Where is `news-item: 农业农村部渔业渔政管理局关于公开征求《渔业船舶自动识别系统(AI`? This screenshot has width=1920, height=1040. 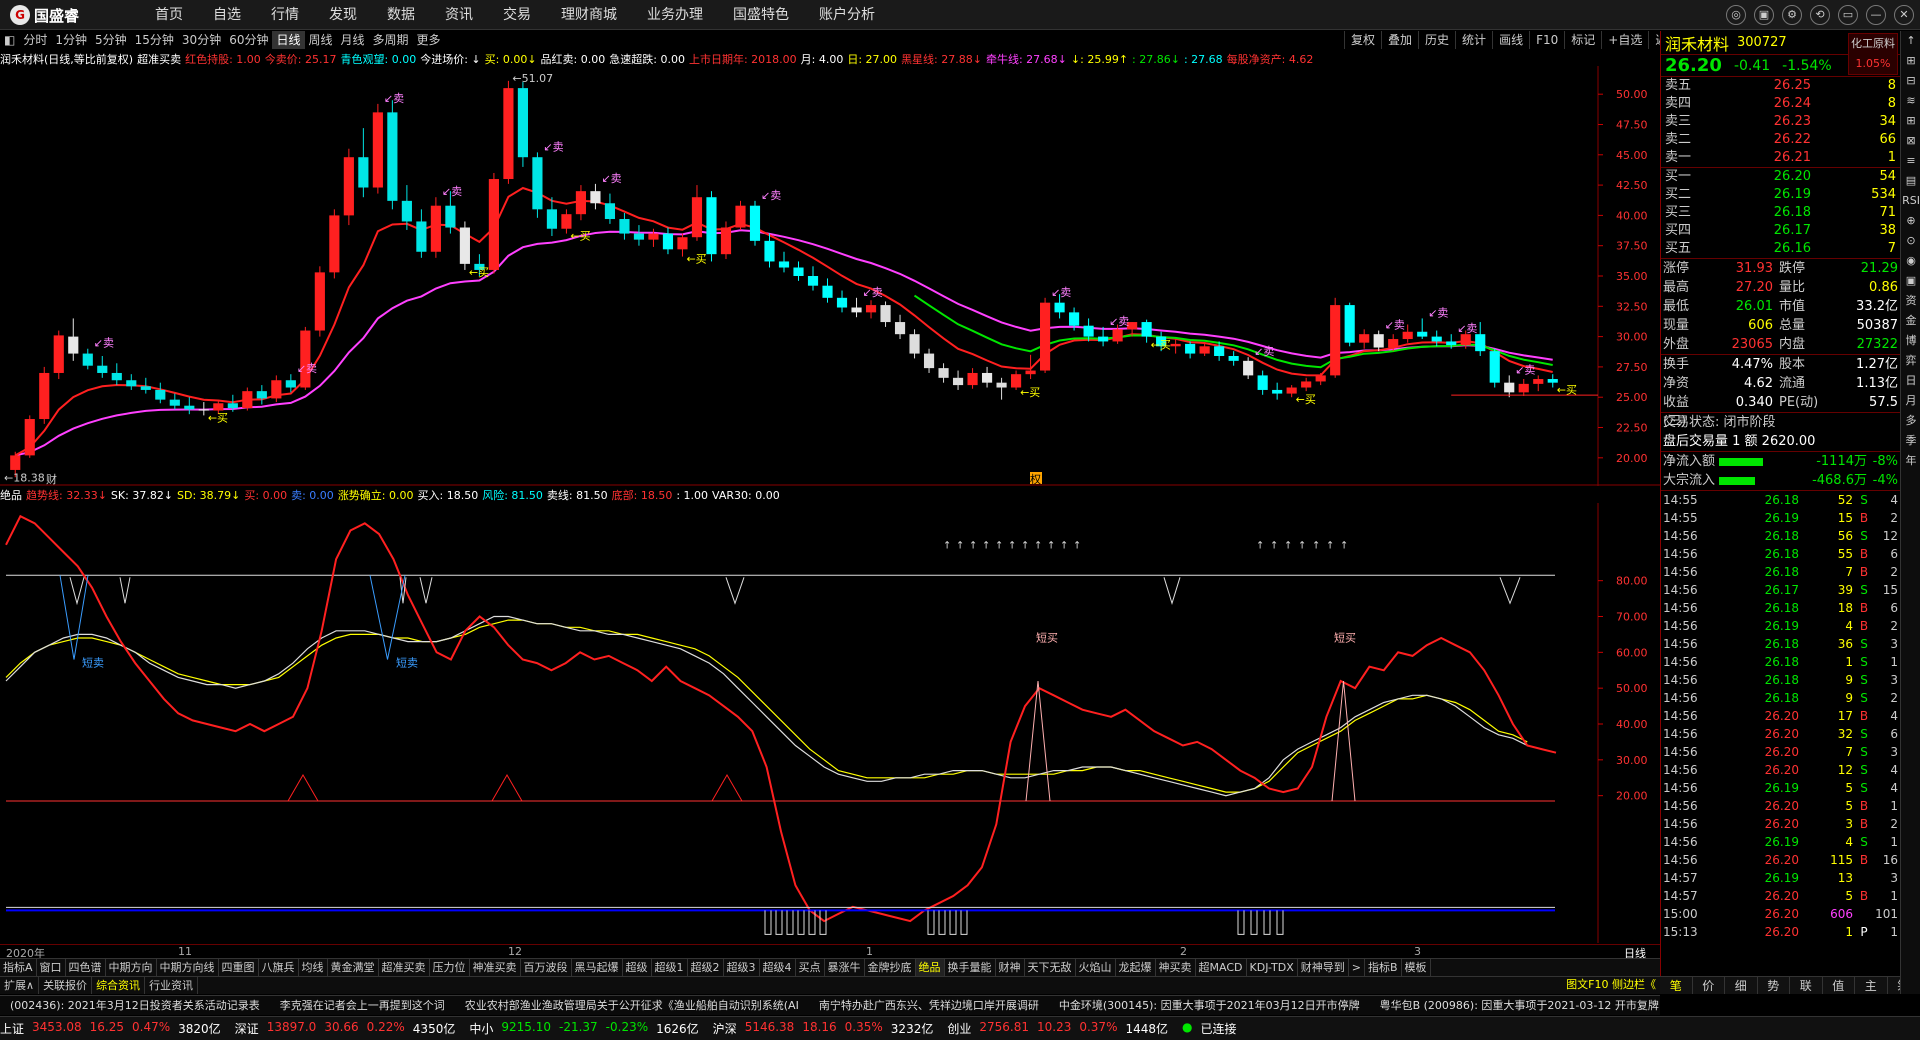
news-item: 农业农村部渔业渔政管理局关于公开征求《渔业船舶自动识别系统(AI is located at coordinates (632, 1005).